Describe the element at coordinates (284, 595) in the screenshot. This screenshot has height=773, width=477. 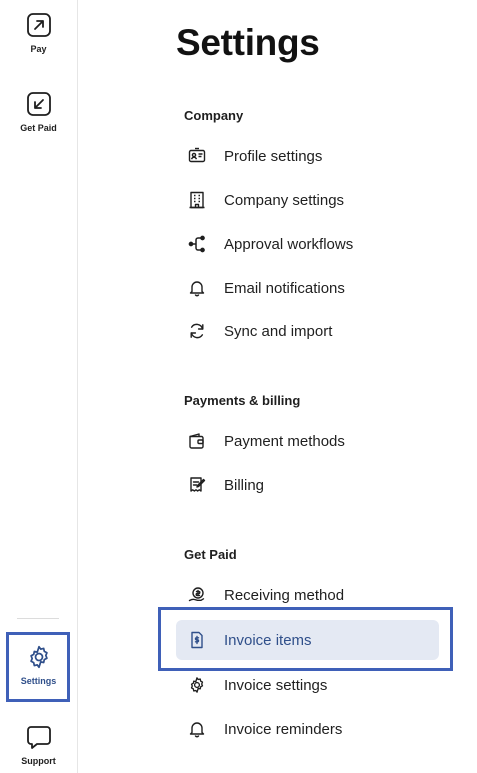
I see `menu-label-receiving-method: Receiving method` at that location.